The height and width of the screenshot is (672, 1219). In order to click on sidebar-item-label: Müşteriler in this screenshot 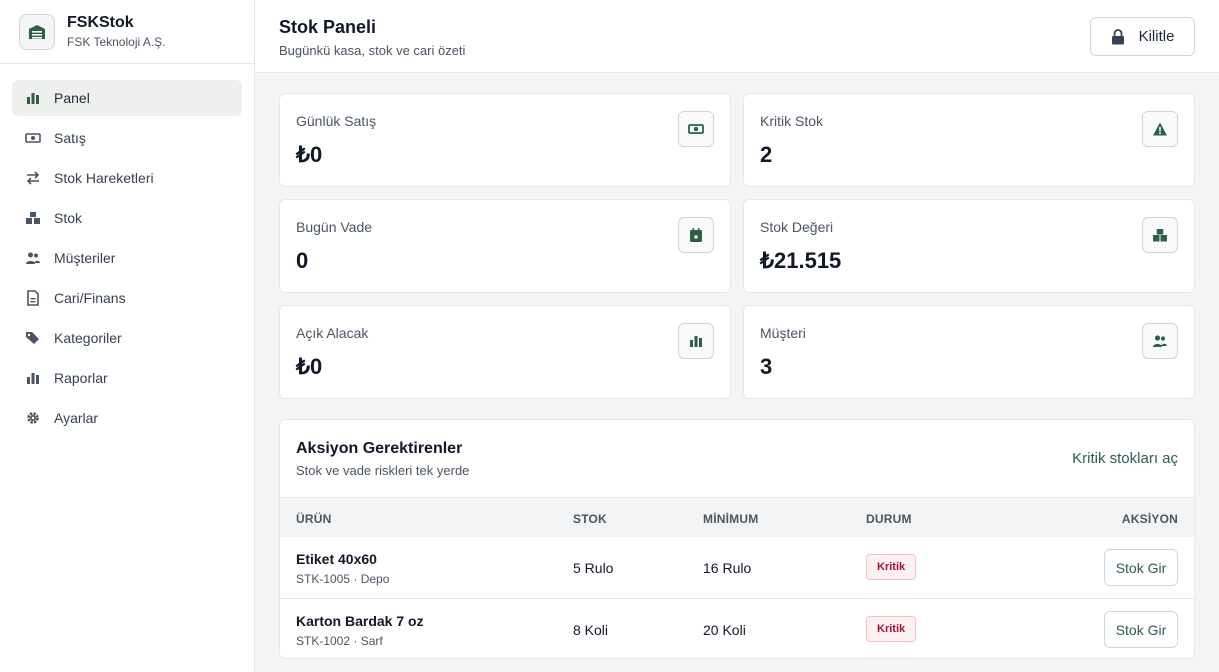, I will do `click(85, 258)`.